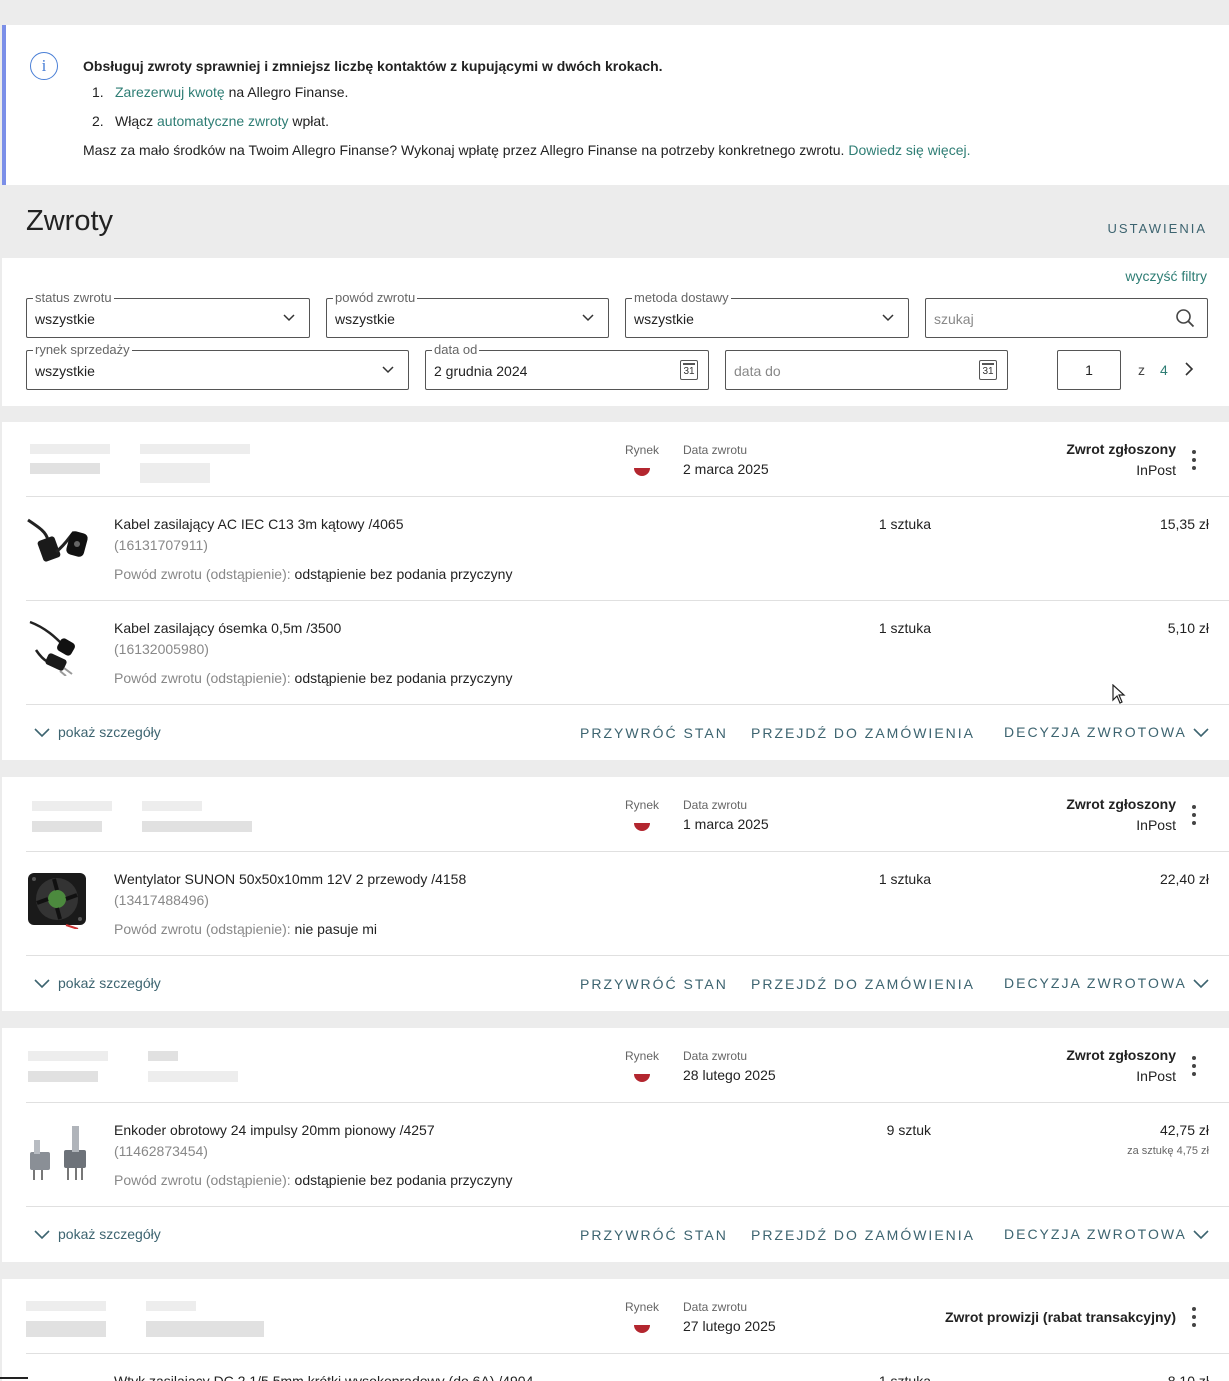  I want to click on item-id: (11462873454), so click(161, 1151).